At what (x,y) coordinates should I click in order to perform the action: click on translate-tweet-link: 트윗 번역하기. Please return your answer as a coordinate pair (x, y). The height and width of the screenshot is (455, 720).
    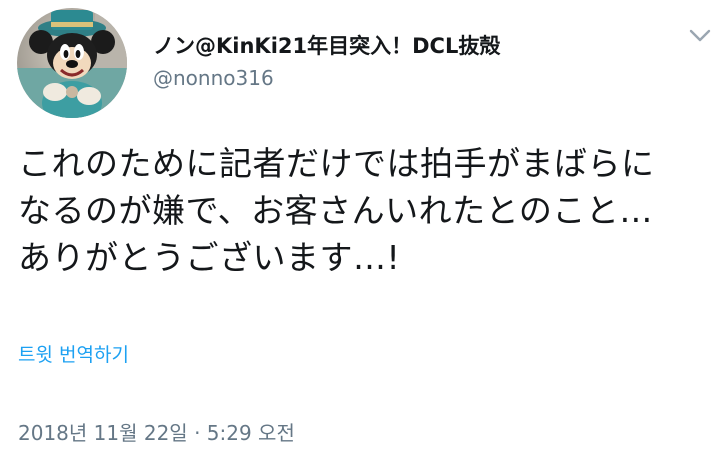
    Looking at the image, I should click on (73, 353).